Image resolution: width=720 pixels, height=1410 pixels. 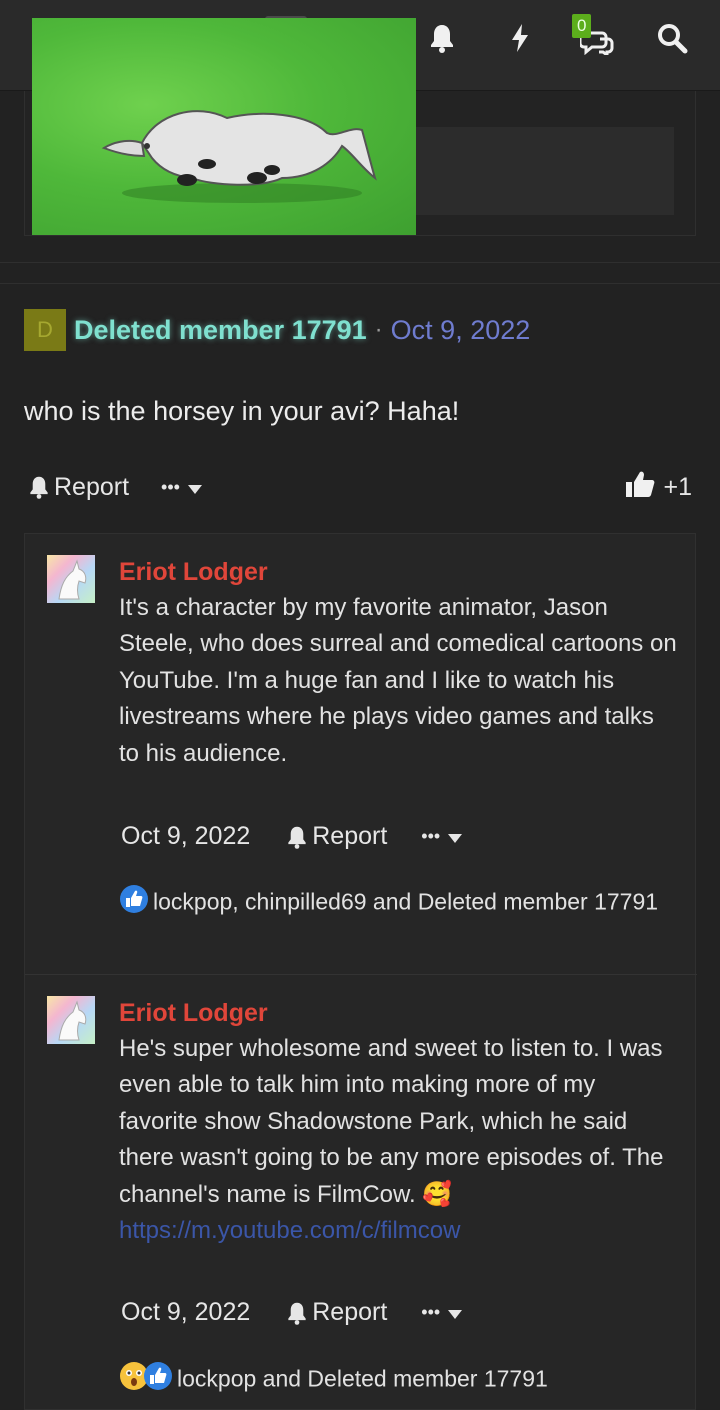 What do you see at coordinates (399, 1231) in the screenshot?
I see `youtube-link: https://m.youtube.com/c/filmcow` at bounding box center [399, 1231].